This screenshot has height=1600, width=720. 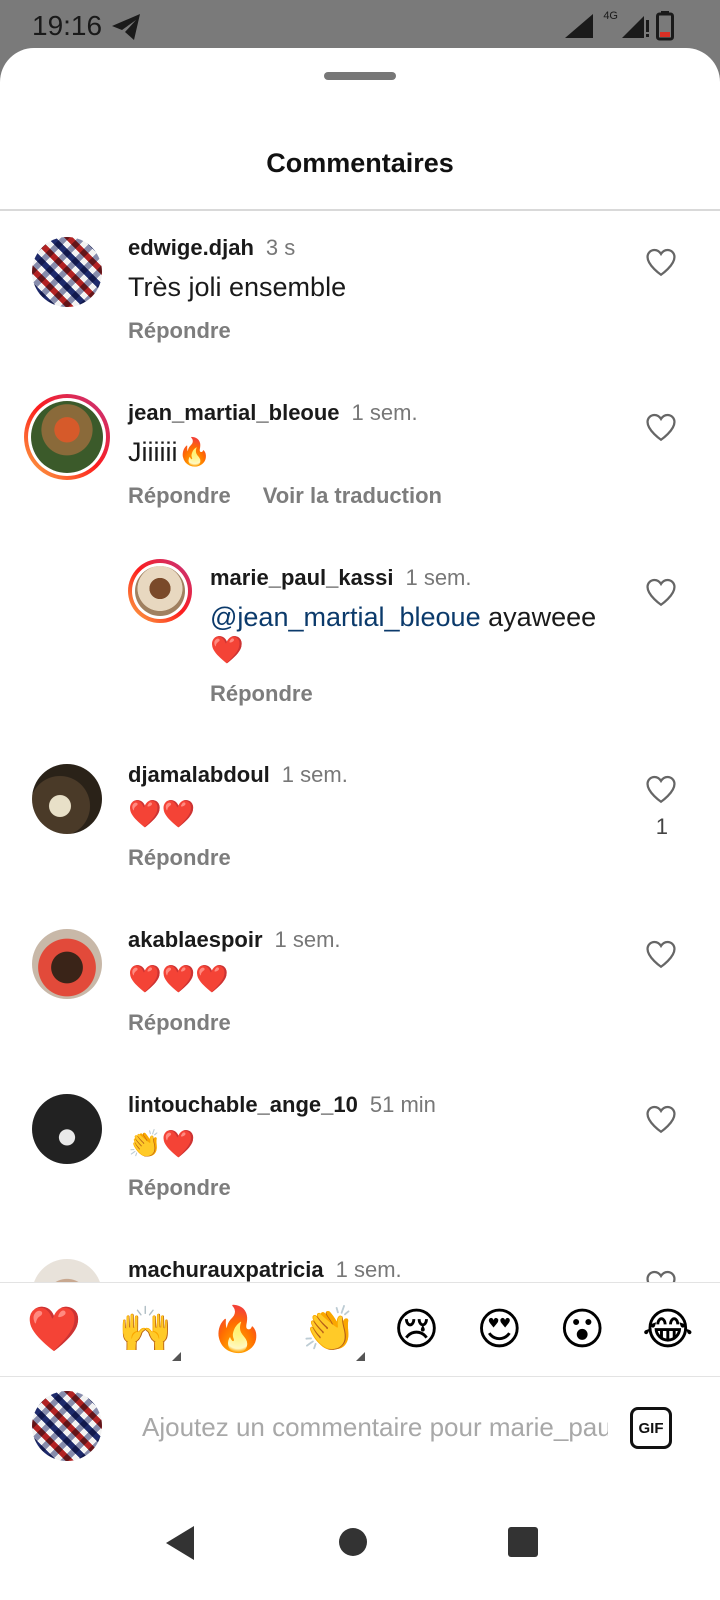 What do you see at coordinates (191, 247) in the screenshot?
I see `comment-username: edwige.djah` at bounding box center [191, 247].